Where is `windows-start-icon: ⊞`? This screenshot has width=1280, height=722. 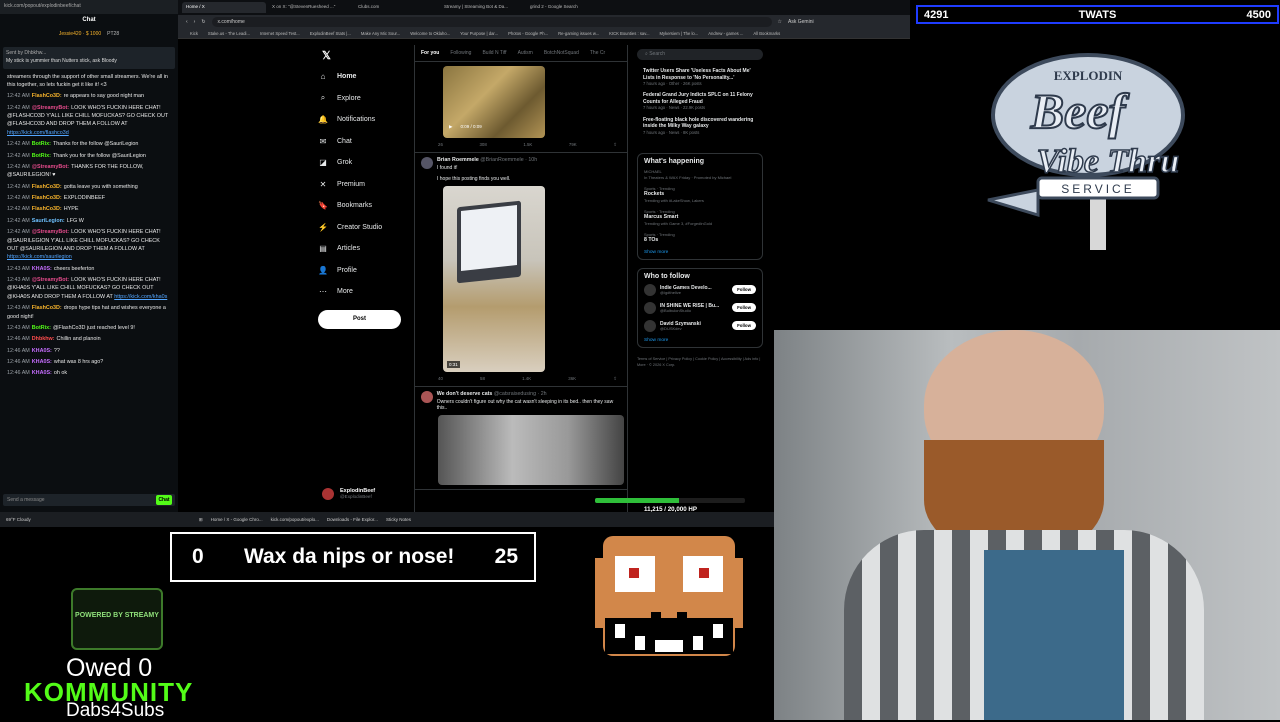 windows-start-icon: ⊞ is located at coordinates (201, 520).